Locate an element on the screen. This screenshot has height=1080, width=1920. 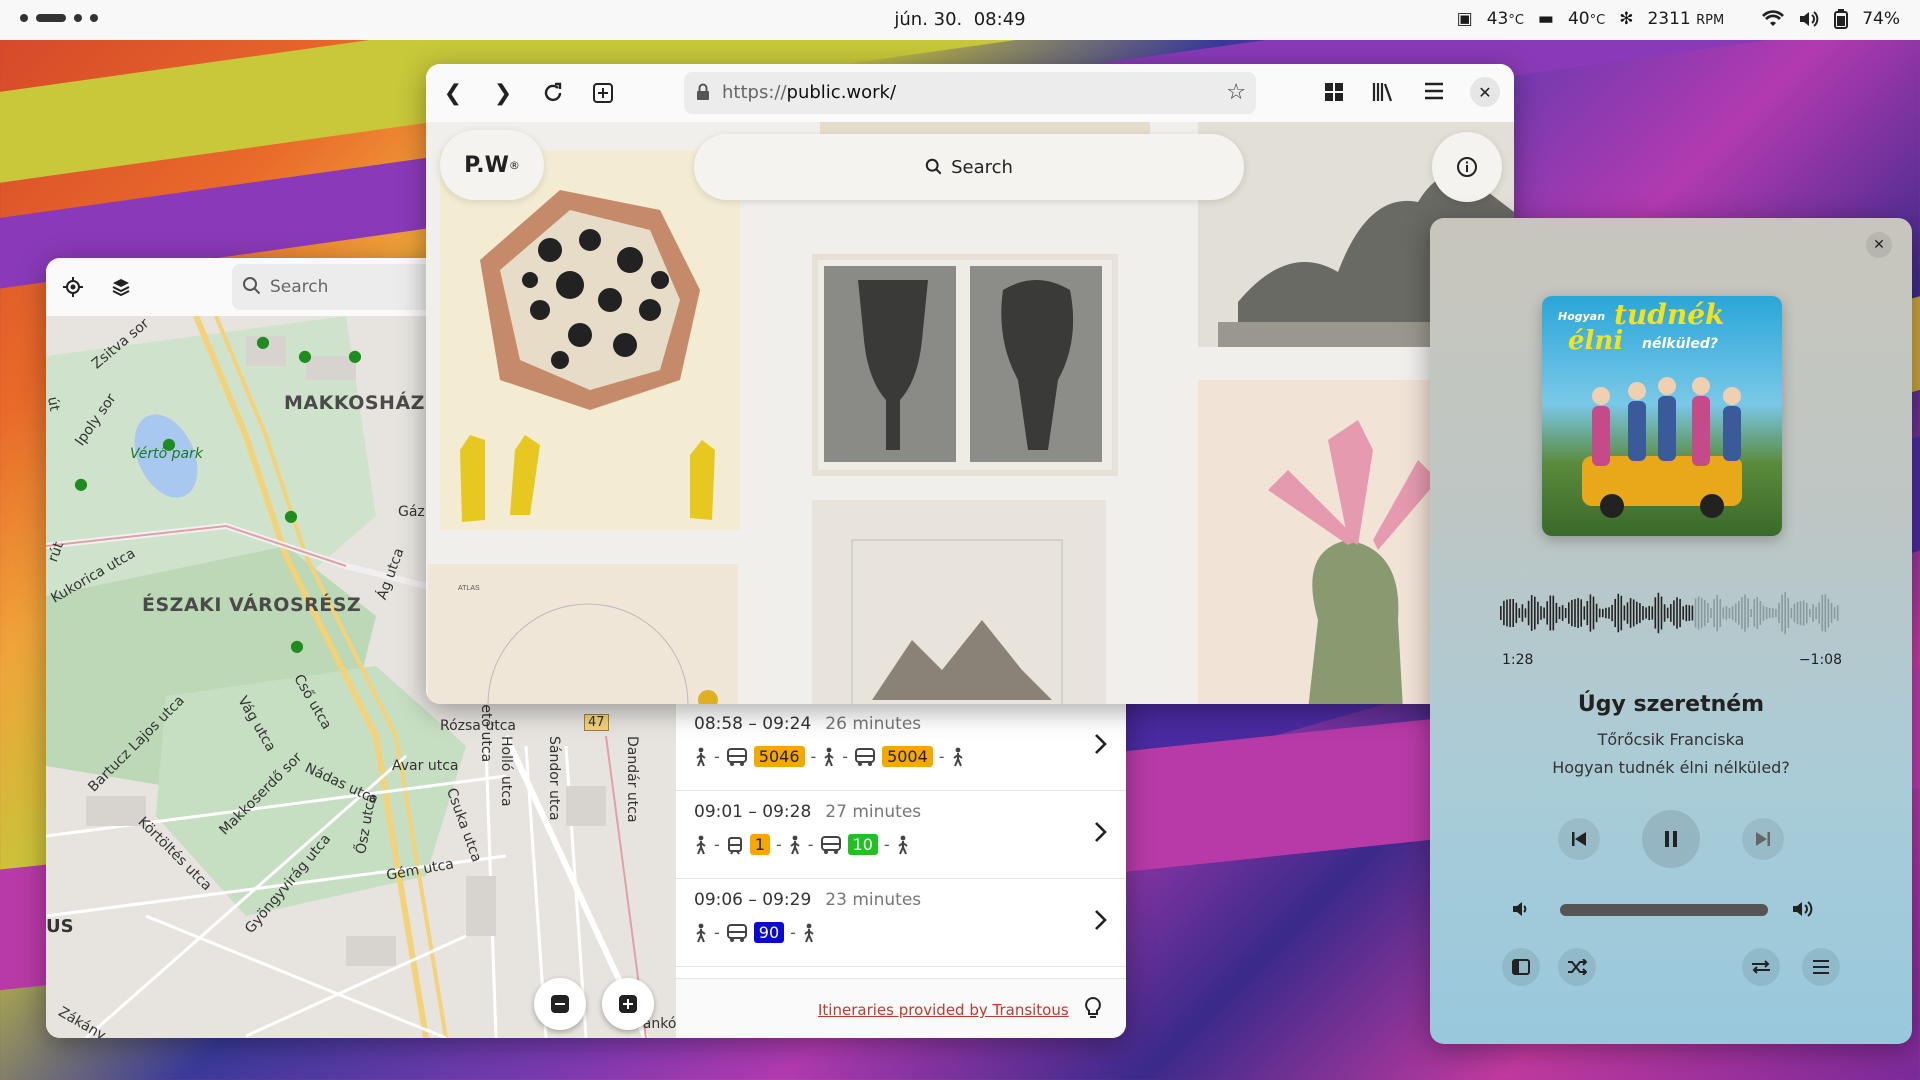
shuffle-button is located at coordinates (1577, 967).